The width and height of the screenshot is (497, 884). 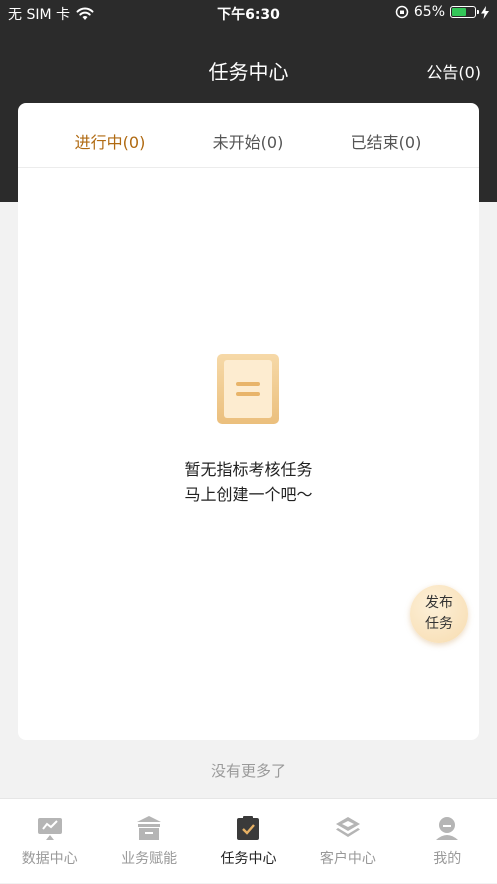 I want to click on tabbar-task-center: 任务中心, so click(x=248, y=841).